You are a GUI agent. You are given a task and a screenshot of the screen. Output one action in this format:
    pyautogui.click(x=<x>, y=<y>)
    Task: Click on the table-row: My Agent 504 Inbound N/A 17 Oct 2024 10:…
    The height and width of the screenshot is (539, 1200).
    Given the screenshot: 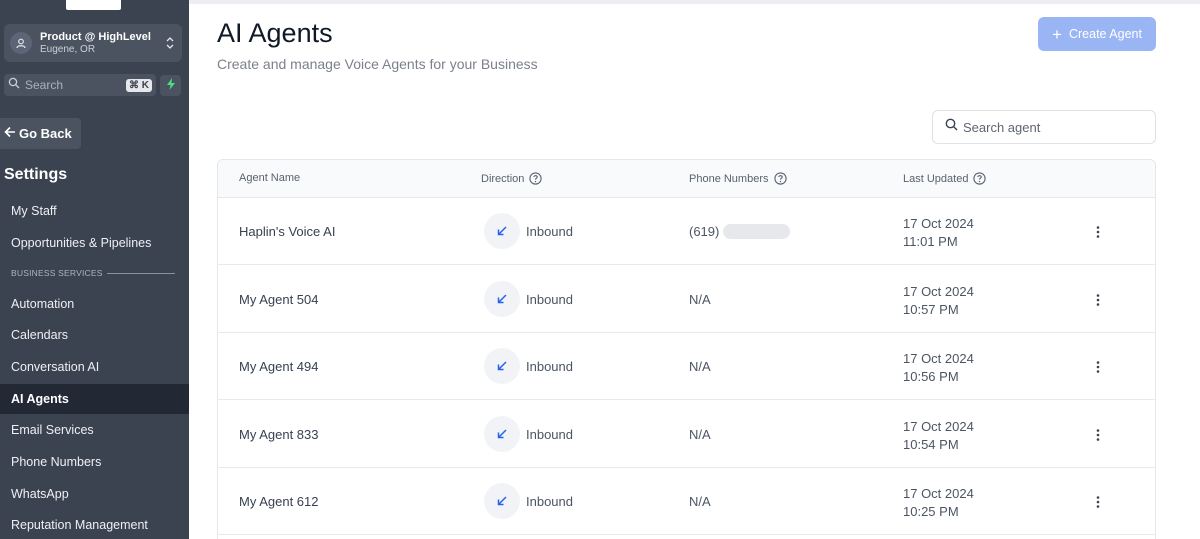 What is the action you would take?
    pyautogui.click(x=686, y=299)
    